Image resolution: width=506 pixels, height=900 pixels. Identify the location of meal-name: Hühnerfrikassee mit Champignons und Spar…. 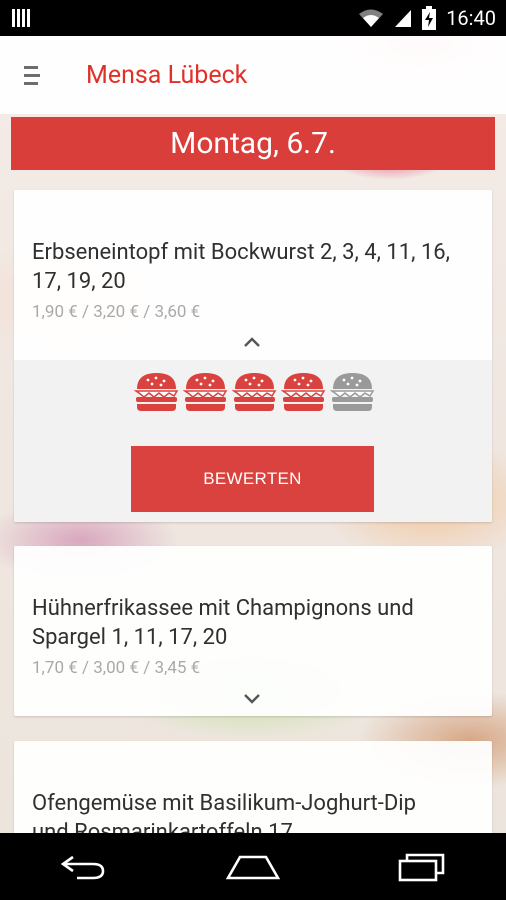
(223, 623).